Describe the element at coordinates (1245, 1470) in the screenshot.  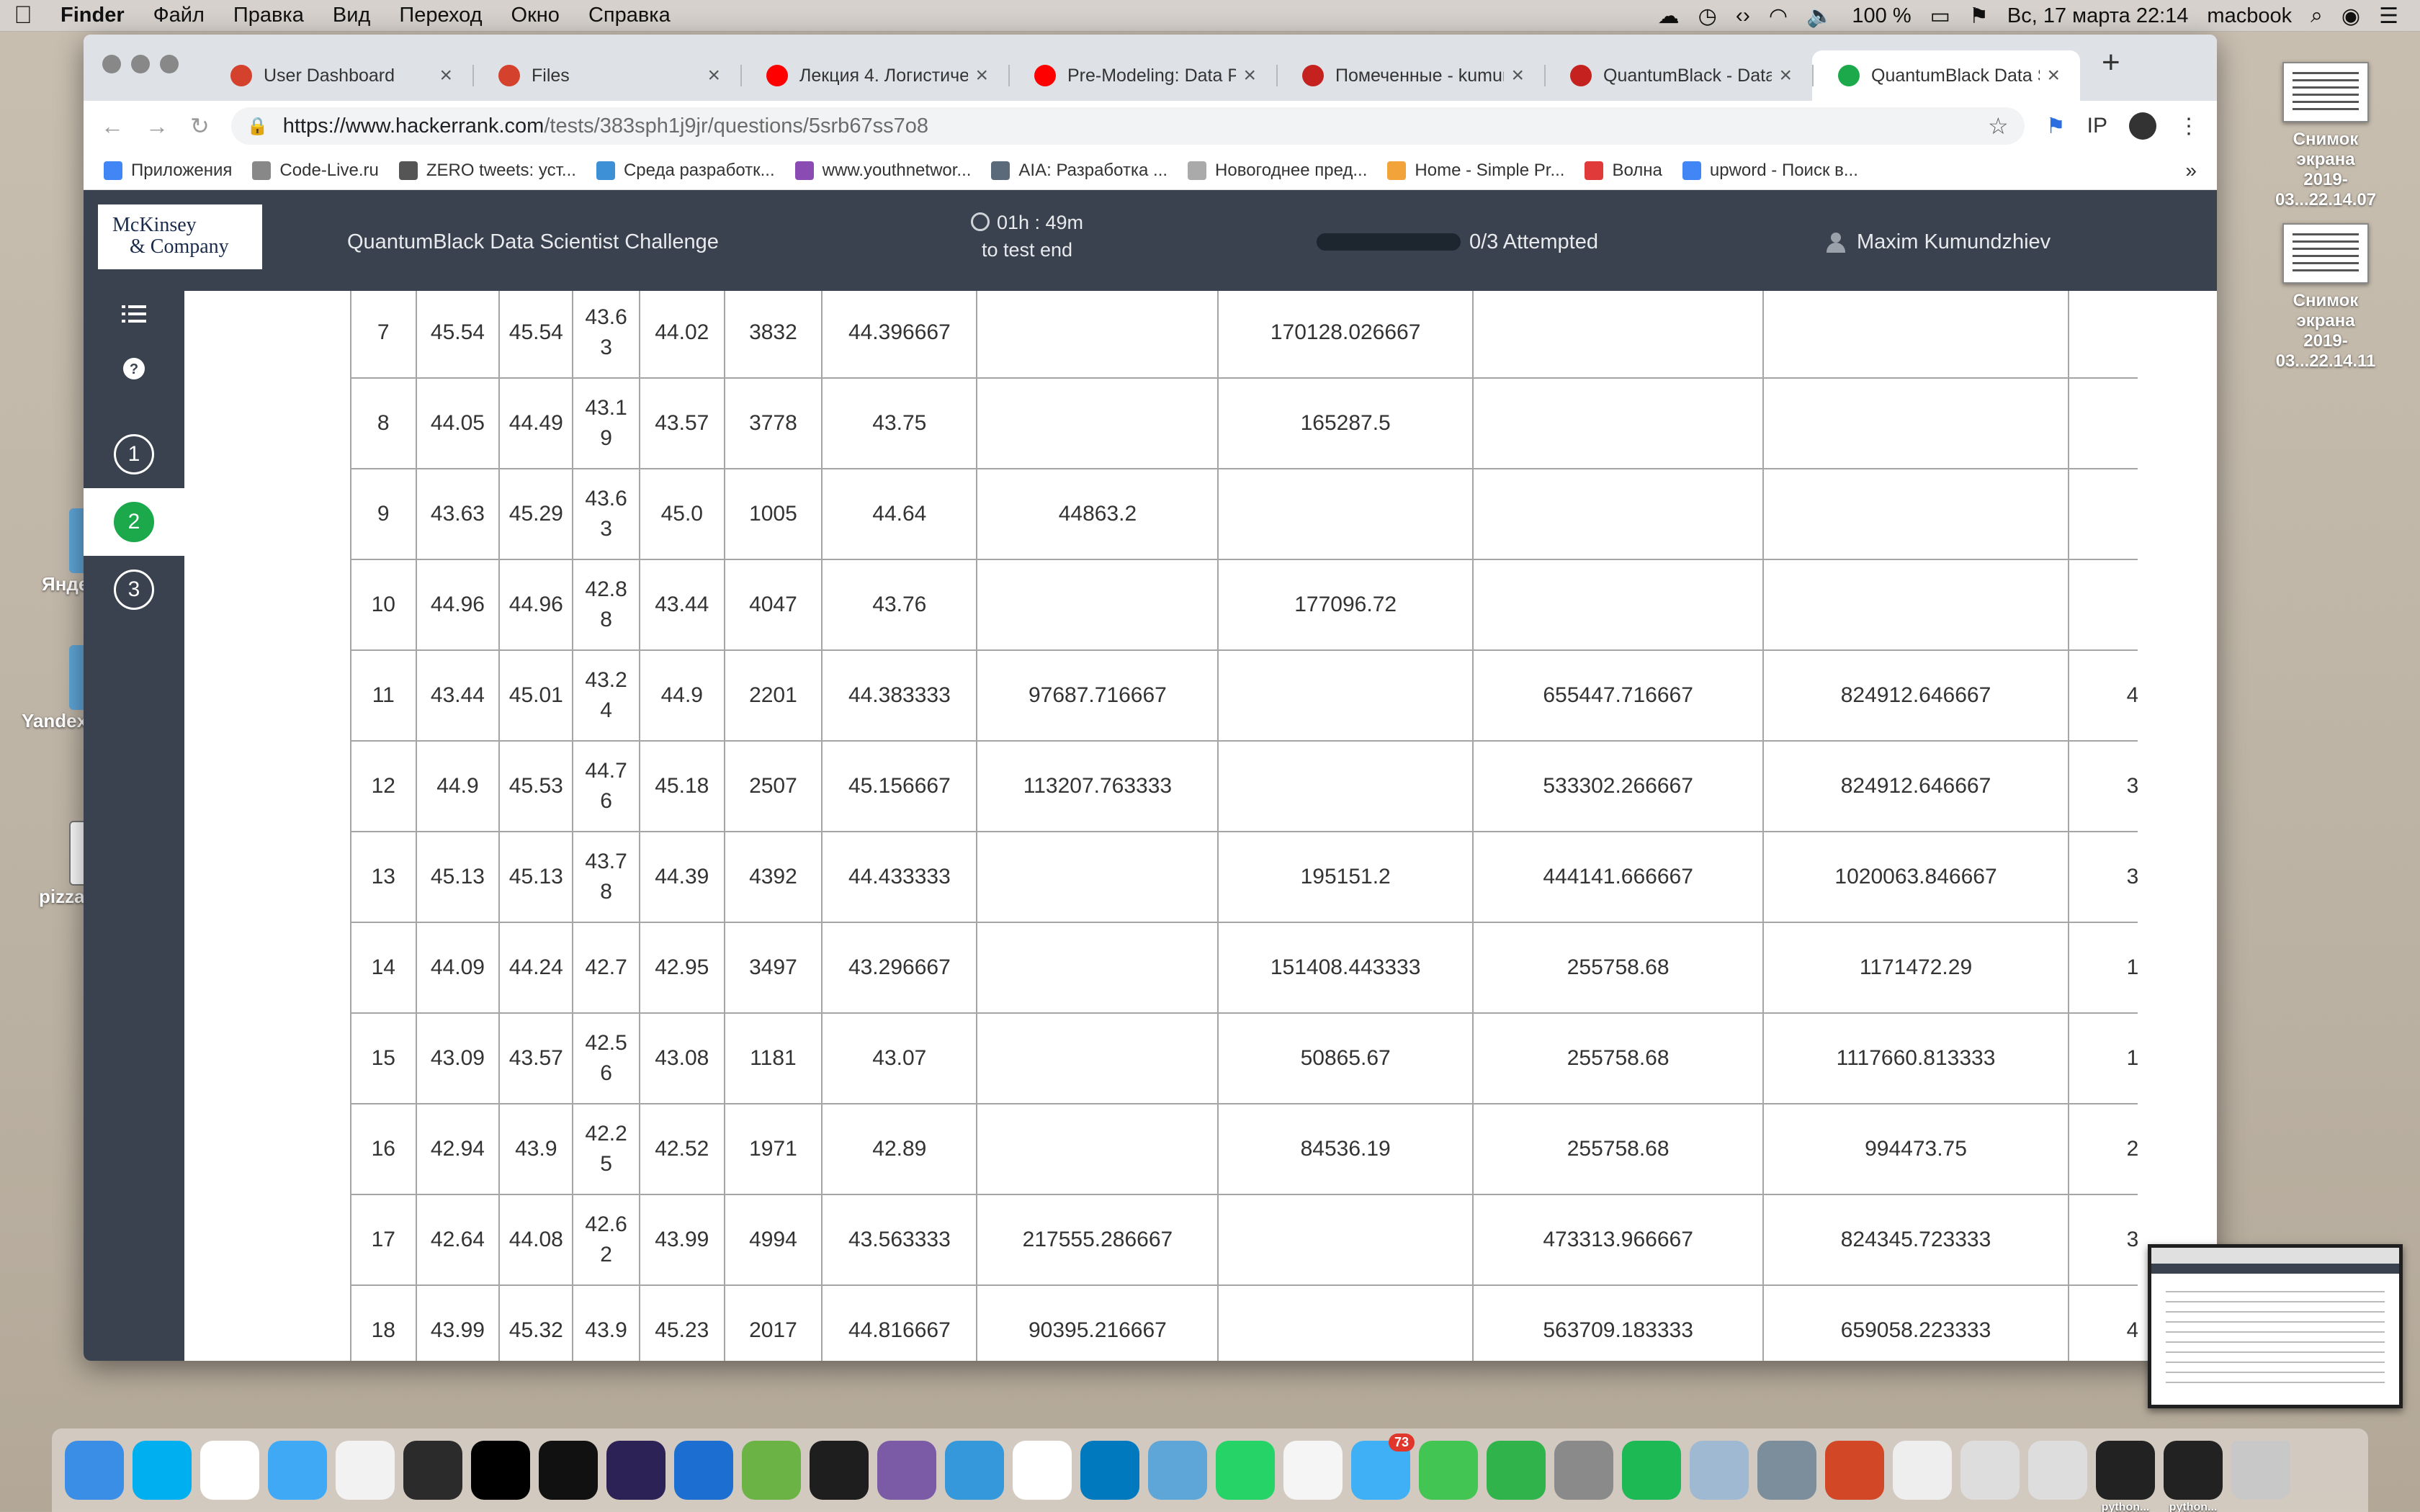
I see `dock-whatsapp-icon` at that location.